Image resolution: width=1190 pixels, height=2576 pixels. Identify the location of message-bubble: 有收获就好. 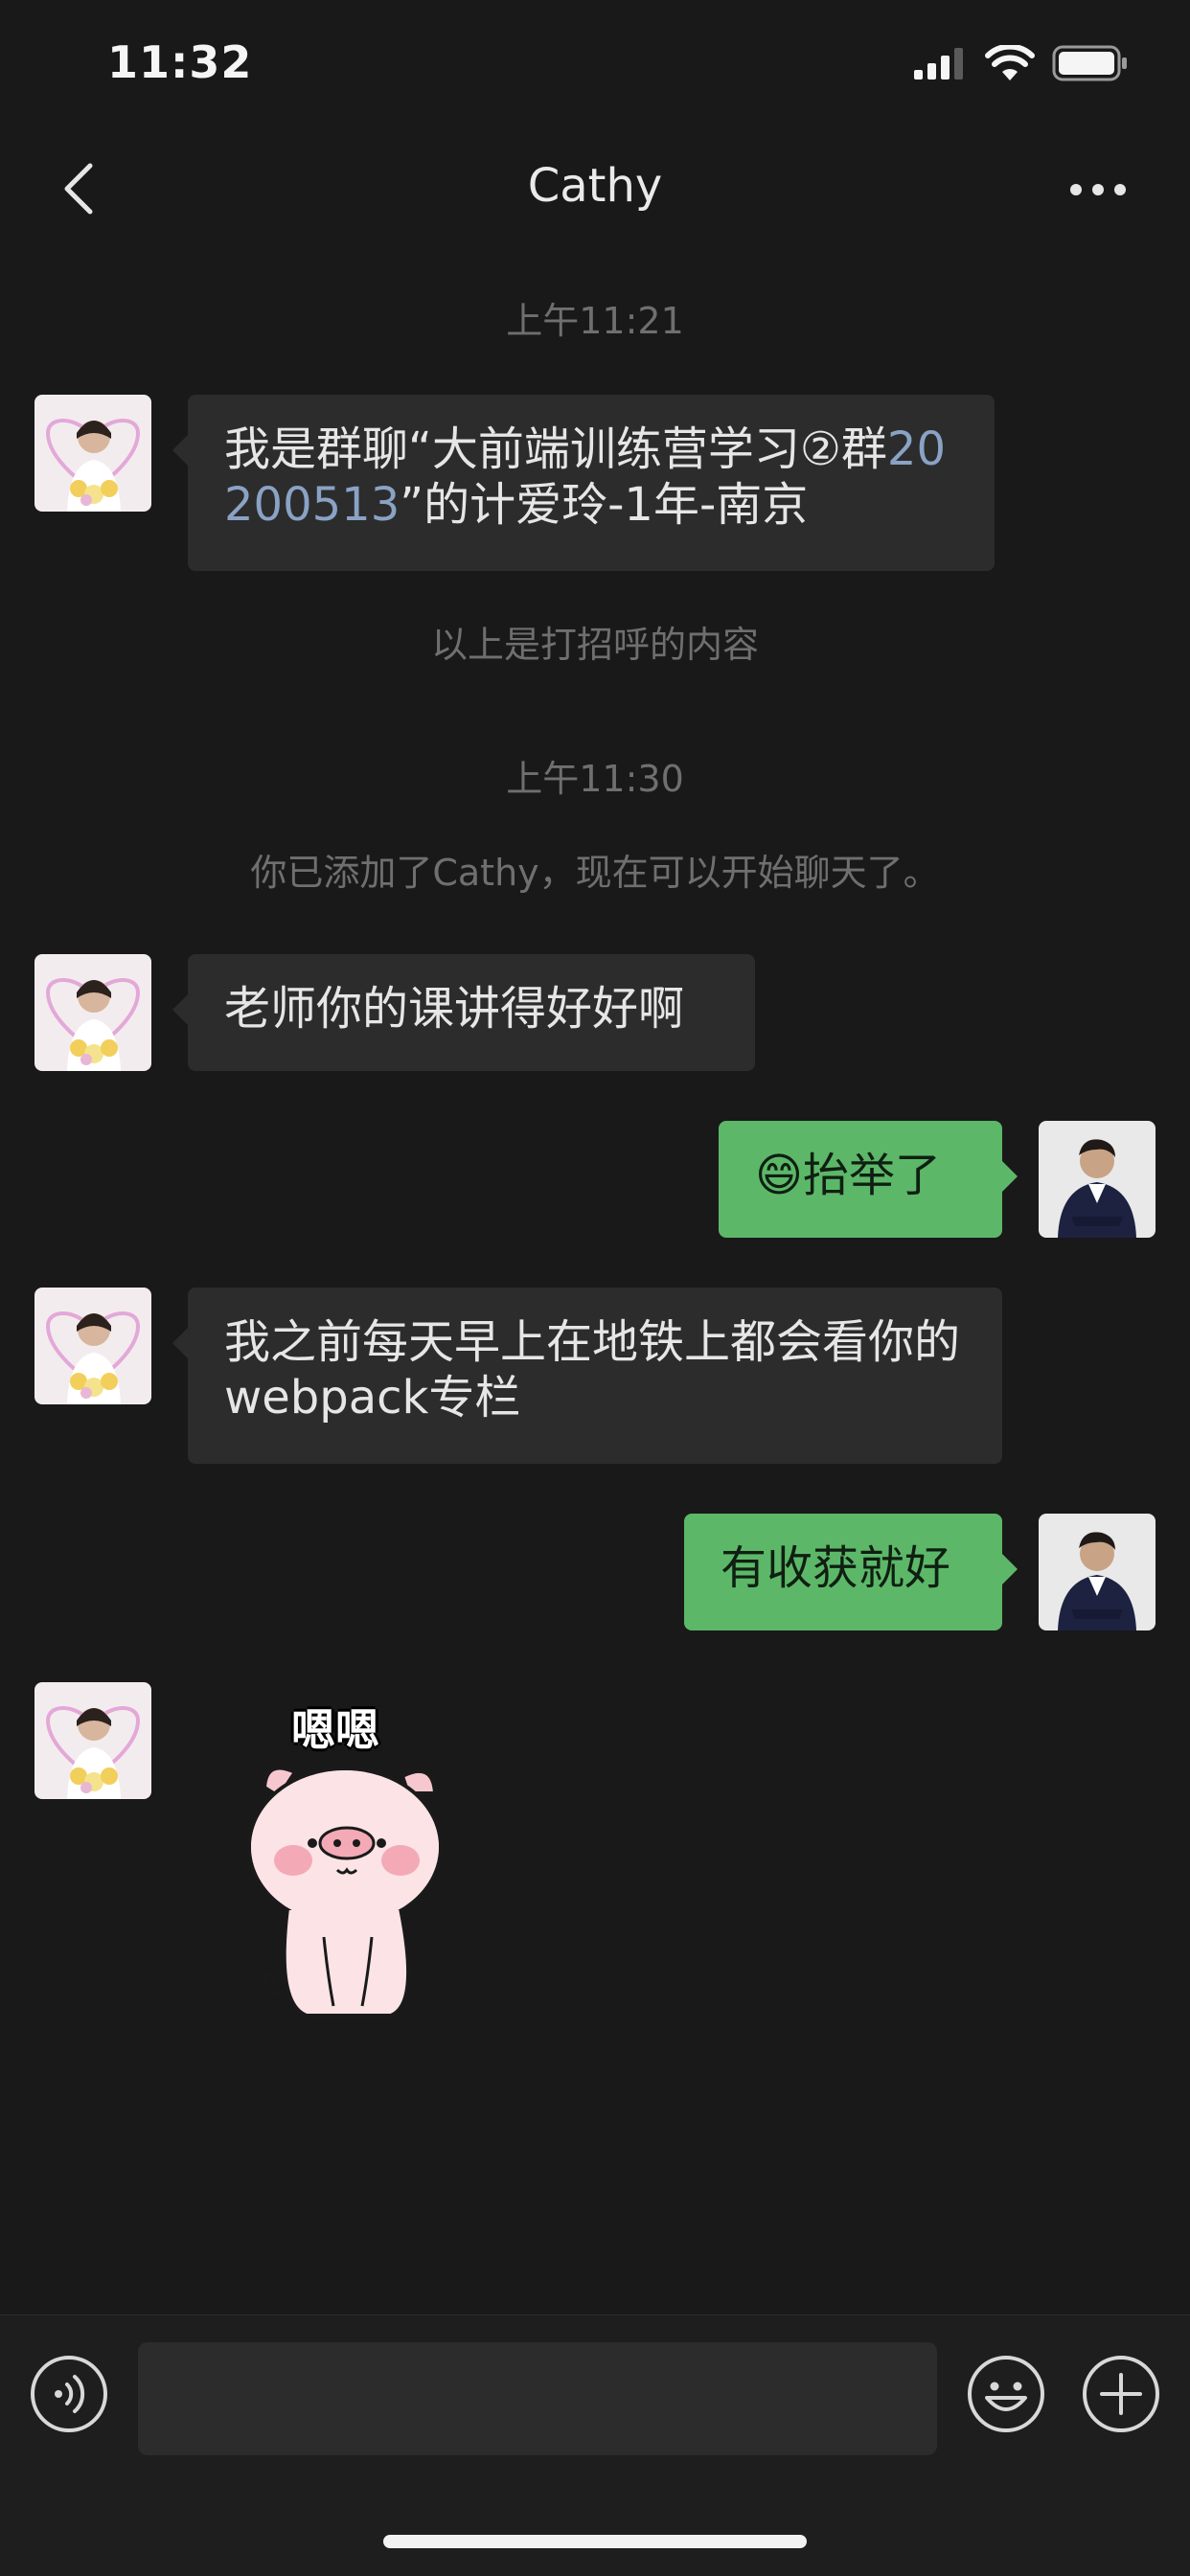
(851, 1572).